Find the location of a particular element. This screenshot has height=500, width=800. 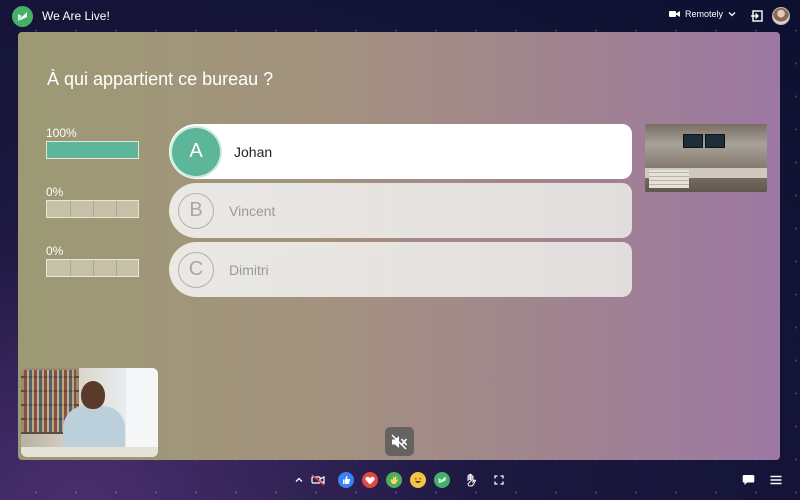

logo-icon is located at coordinates (22, 16).